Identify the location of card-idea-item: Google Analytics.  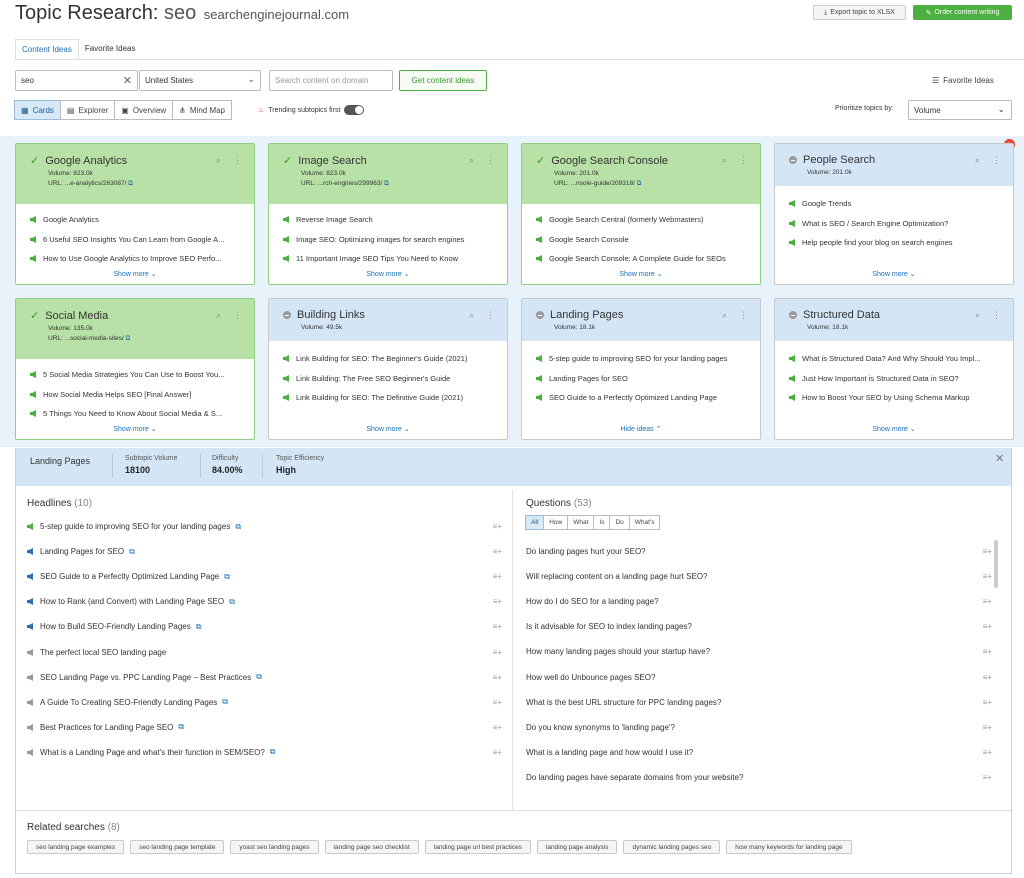
(137, 220).